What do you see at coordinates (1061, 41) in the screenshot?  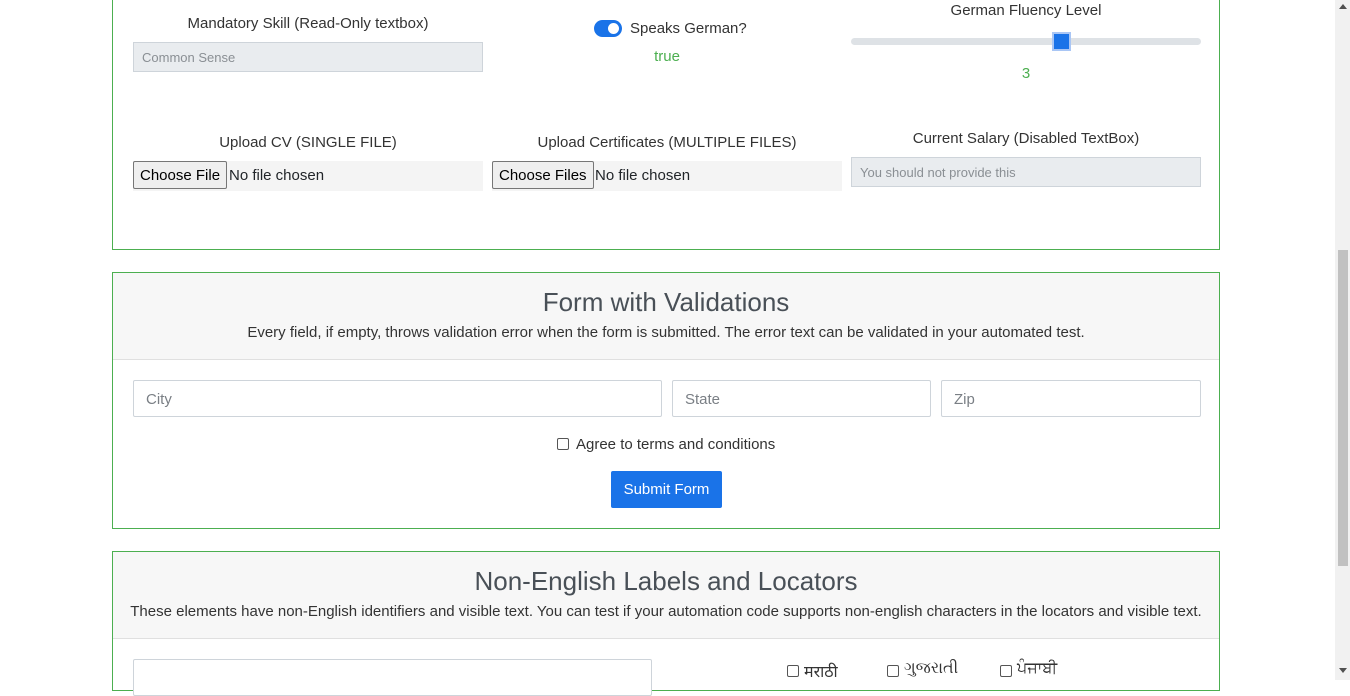 I see `fluency-slider-thumb` at bounding box center [1061, 41].